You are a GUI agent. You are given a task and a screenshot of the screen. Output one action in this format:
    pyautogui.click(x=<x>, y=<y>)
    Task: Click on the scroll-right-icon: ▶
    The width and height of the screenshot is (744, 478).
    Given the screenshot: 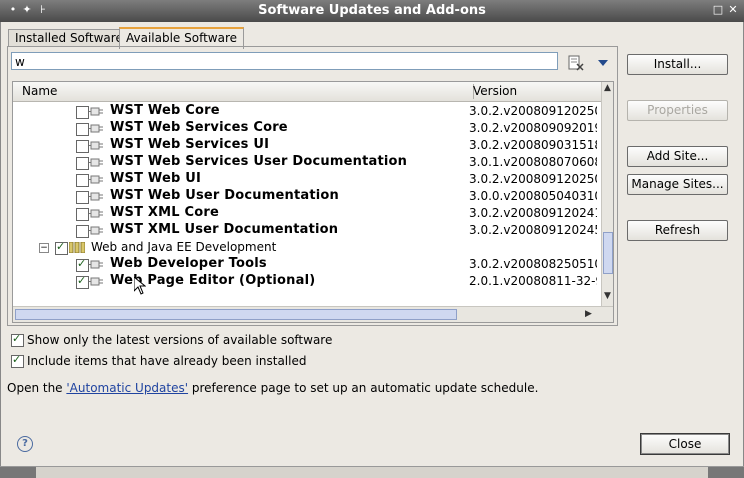 What is the action you would take?
    pyautogui.click(x=588, y=314)
    